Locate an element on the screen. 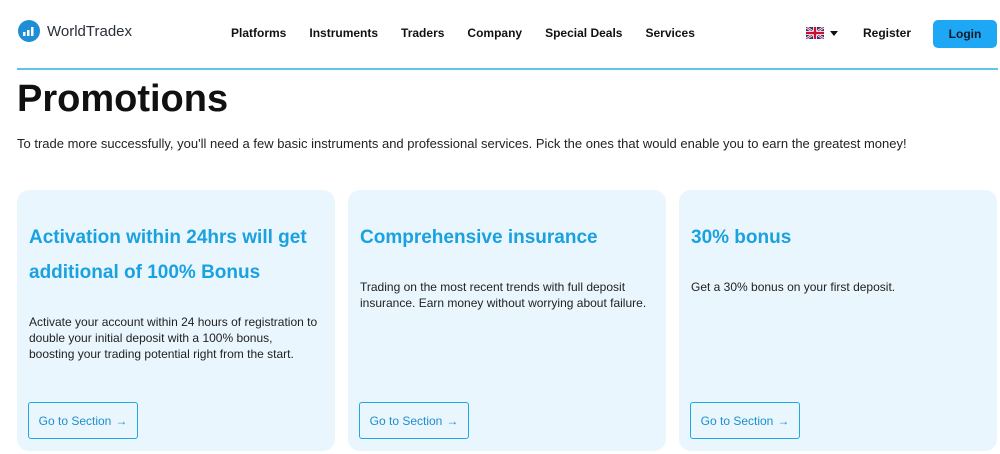 This screenshot has width=1000, height=454. nav-item-special-deals: Special Deals is located at coordinates (583, 33).